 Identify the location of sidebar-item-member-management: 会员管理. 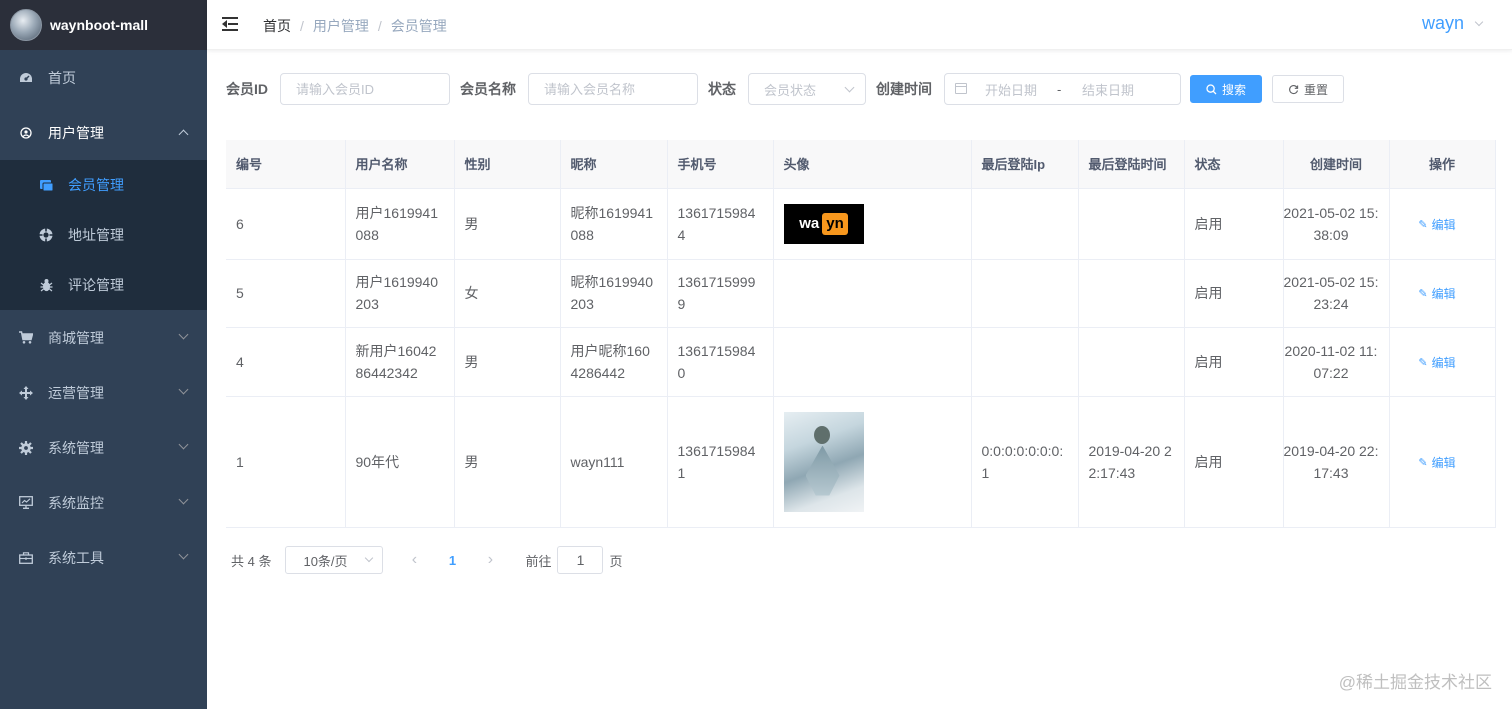
(103, 185).